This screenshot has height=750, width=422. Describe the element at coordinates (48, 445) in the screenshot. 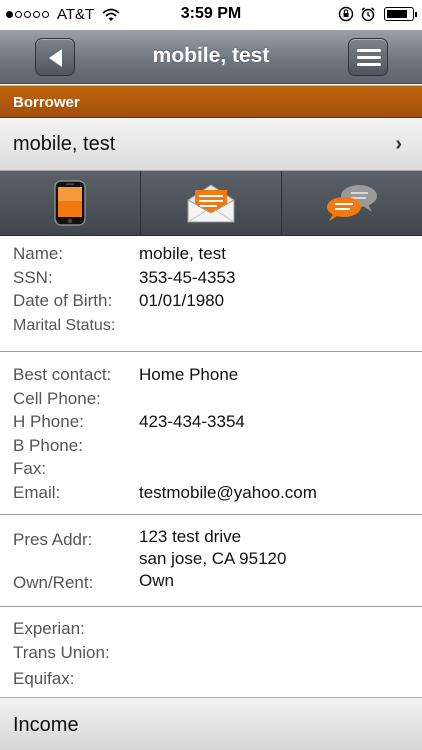

I see `business-phone-label: B Phone:` at that location.